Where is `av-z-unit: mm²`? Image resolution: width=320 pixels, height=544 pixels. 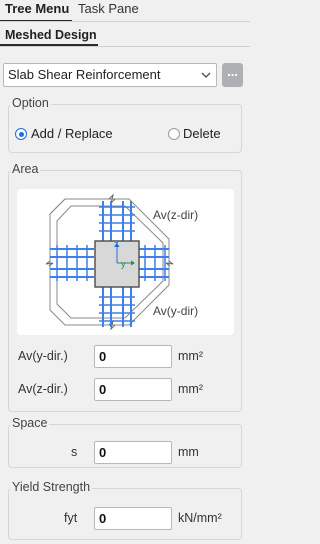
av-z-unit: mm² is located at coordinates (190, 389).